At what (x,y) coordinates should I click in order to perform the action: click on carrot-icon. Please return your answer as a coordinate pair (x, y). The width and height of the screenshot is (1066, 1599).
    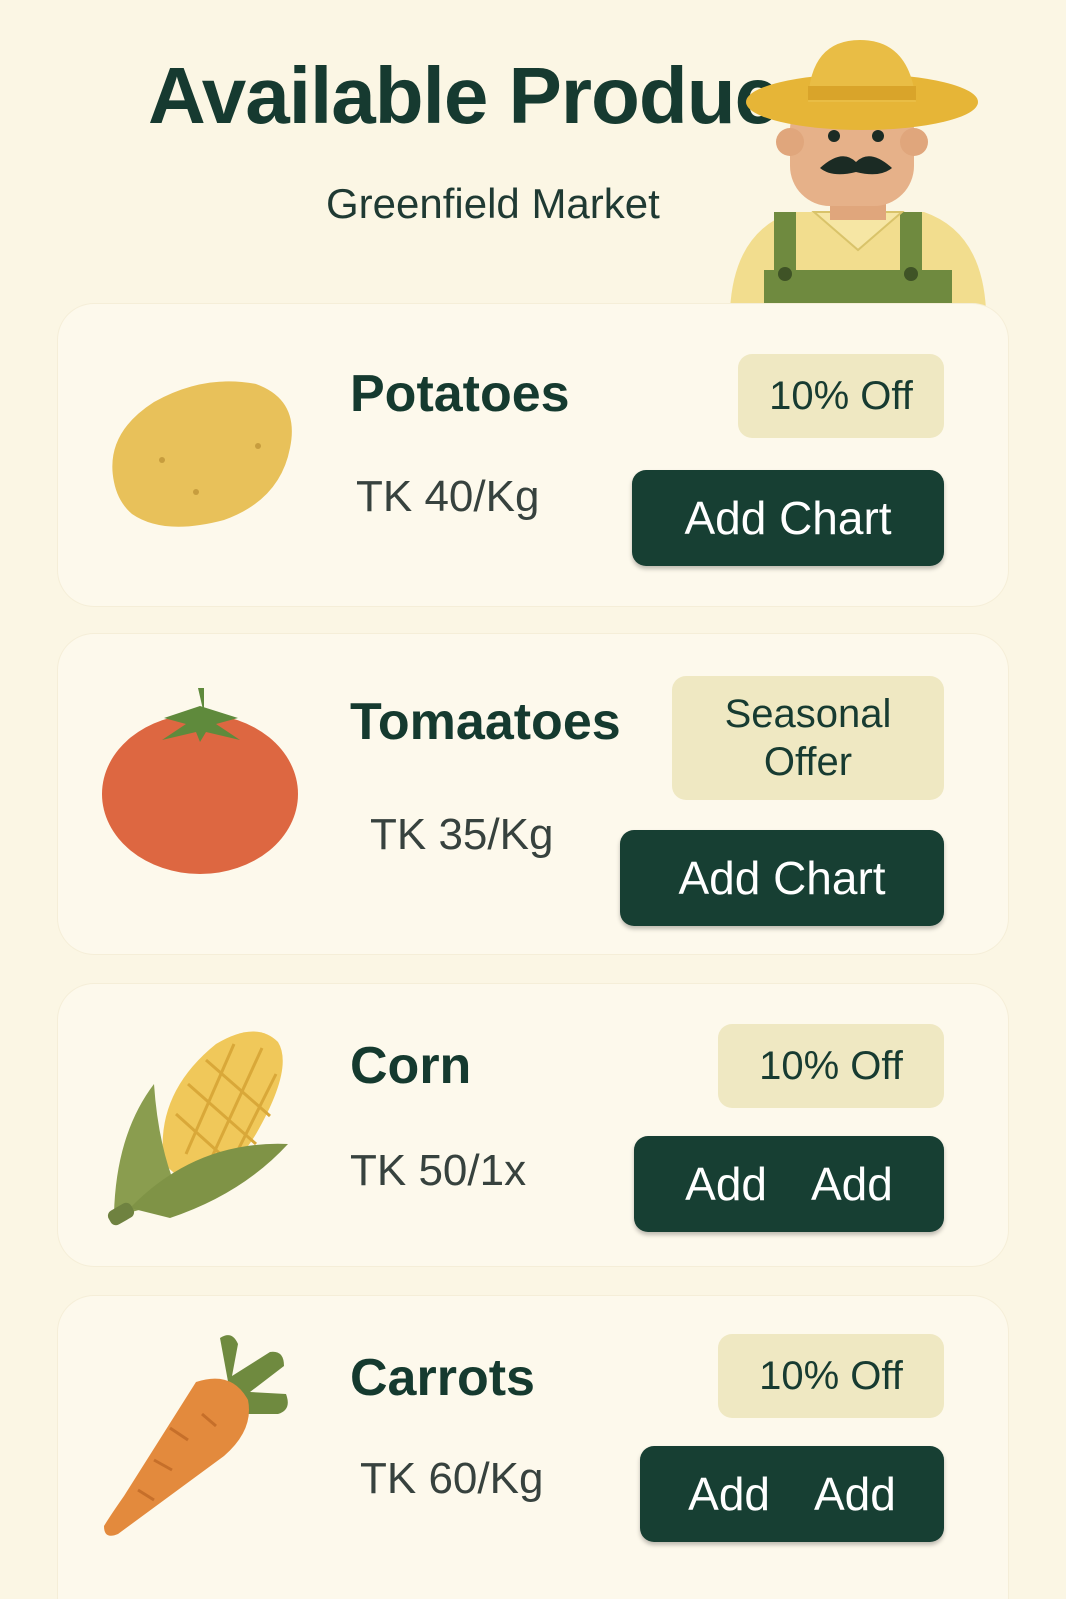
    Looking at the image, I should click on (196, 1435).